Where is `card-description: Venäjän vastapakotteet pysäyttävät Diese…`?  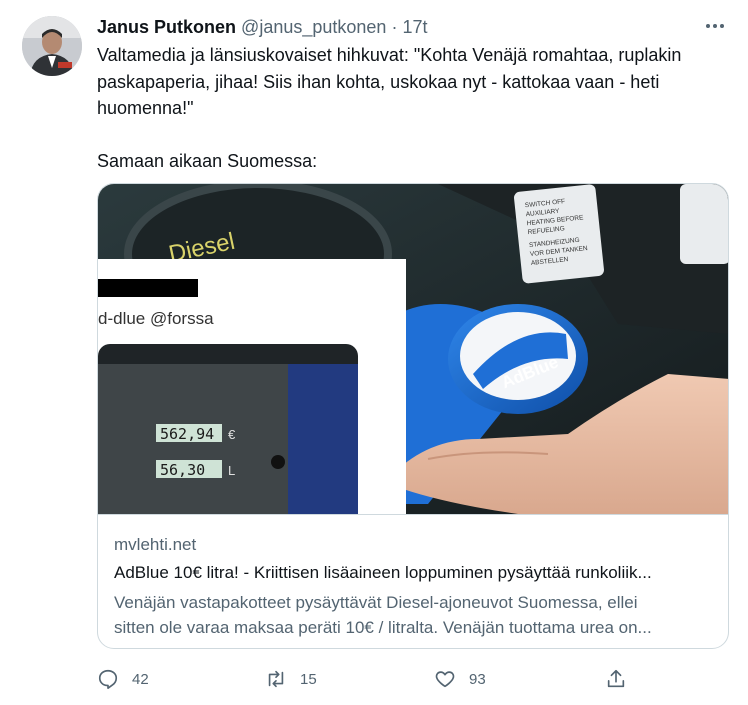
card-description: Venäjän vastapakotteet pysäyttävät Diese… is located at coordinates (416, 615).